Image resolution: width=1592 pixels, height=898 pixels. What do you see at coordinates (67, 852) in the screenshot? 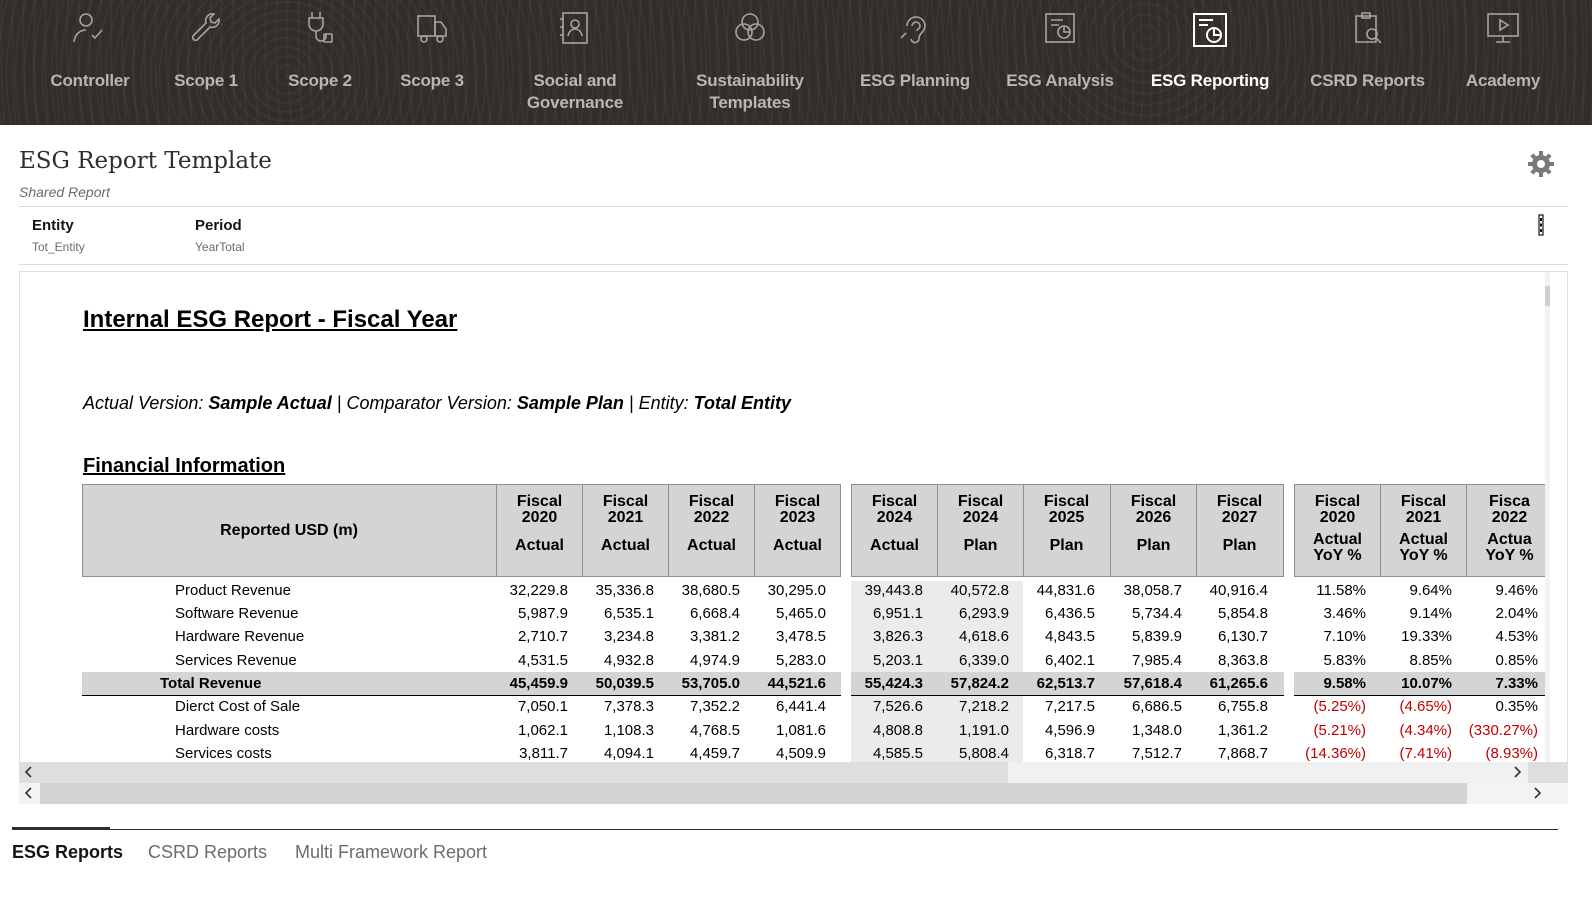
I see `tab-esg-reports: ESG Reports` at bounding box center [67, 852].